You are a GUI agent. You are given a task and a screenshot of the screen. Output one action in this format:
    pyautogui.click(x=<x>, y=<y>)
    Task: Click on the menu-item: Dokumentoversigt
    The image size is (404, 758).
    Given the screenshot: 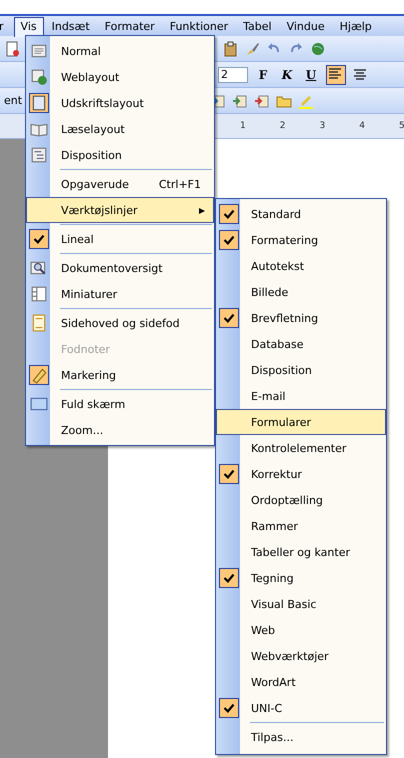 What is the action you would take?
    pyautogui.click(x=120, y=268)
    